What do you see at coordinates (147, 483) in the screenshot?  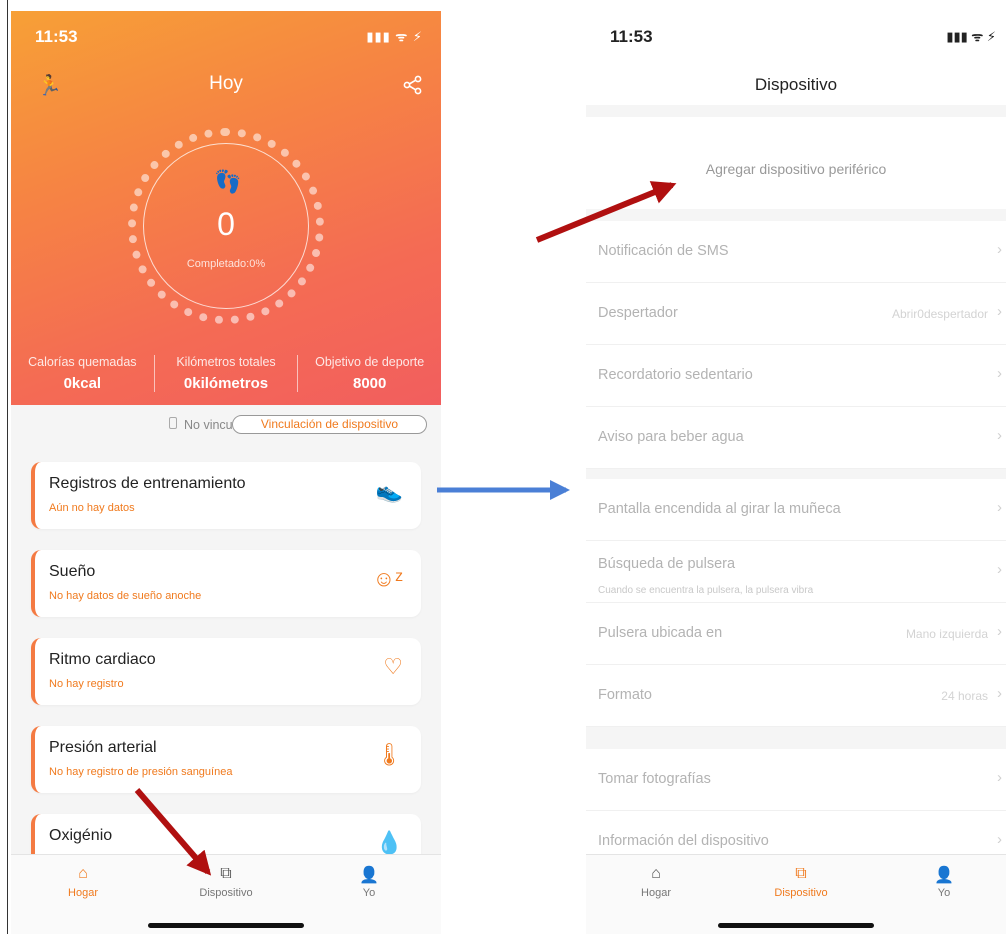 I see `card-title: Registros de entrenamiento` at bounding box center [147, 483].